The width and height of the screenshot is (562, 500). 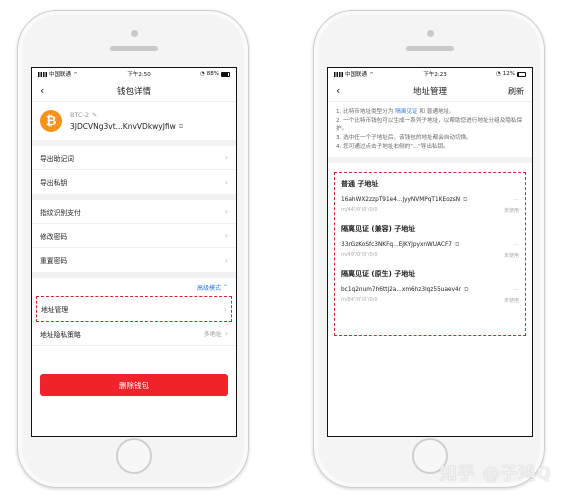 What do you see at coordinates (134, 236) in the screenshot?
I see `change-password-row: 修改密码 ›` at bounding box center [134, 236].